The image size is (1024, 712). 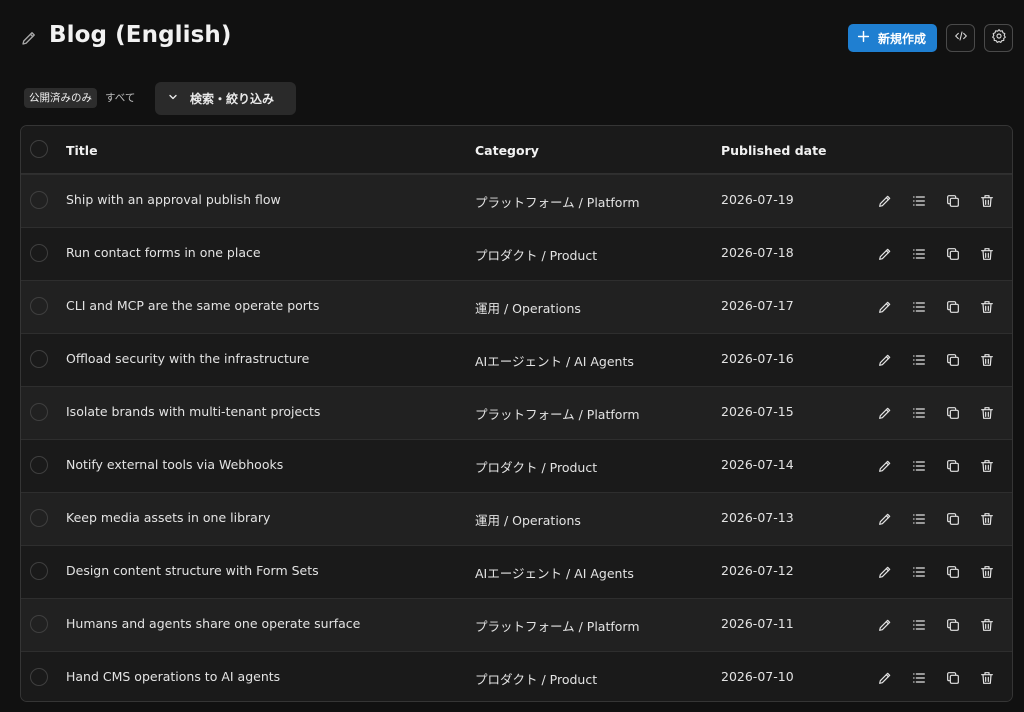 I want to click on cell-title: Keep media assets in one library, so click(x=168, y=517).